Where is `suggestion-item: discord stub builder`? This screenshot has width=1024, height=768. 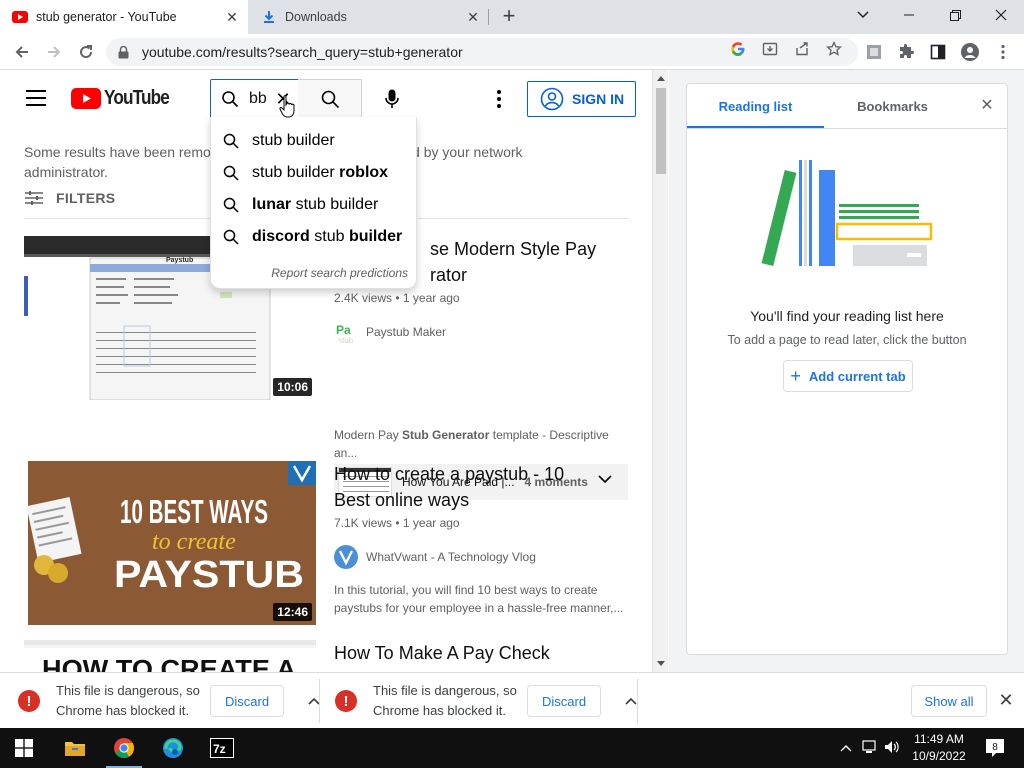
suggestion-item: discord stub builder is located at coordinates (313, 237).